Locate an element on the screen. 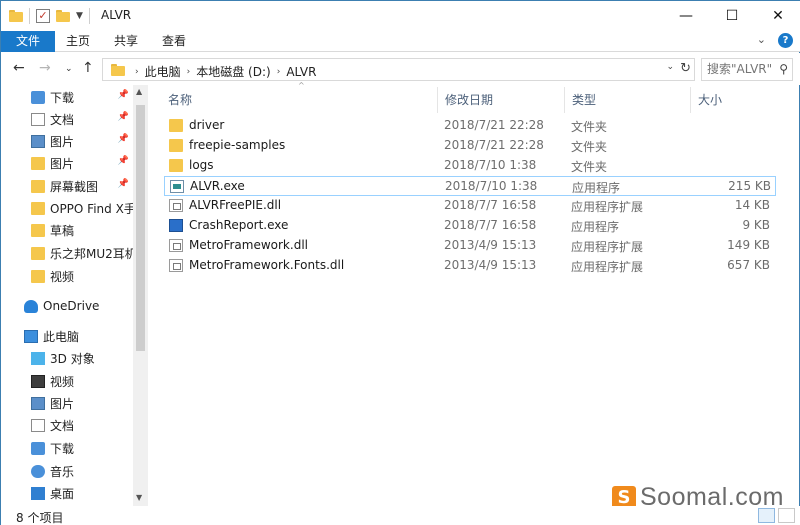 The height and width of the screenshot is (525, 800). nav-item-downloads: 下载 📌 is located at coordinates (82, 97).